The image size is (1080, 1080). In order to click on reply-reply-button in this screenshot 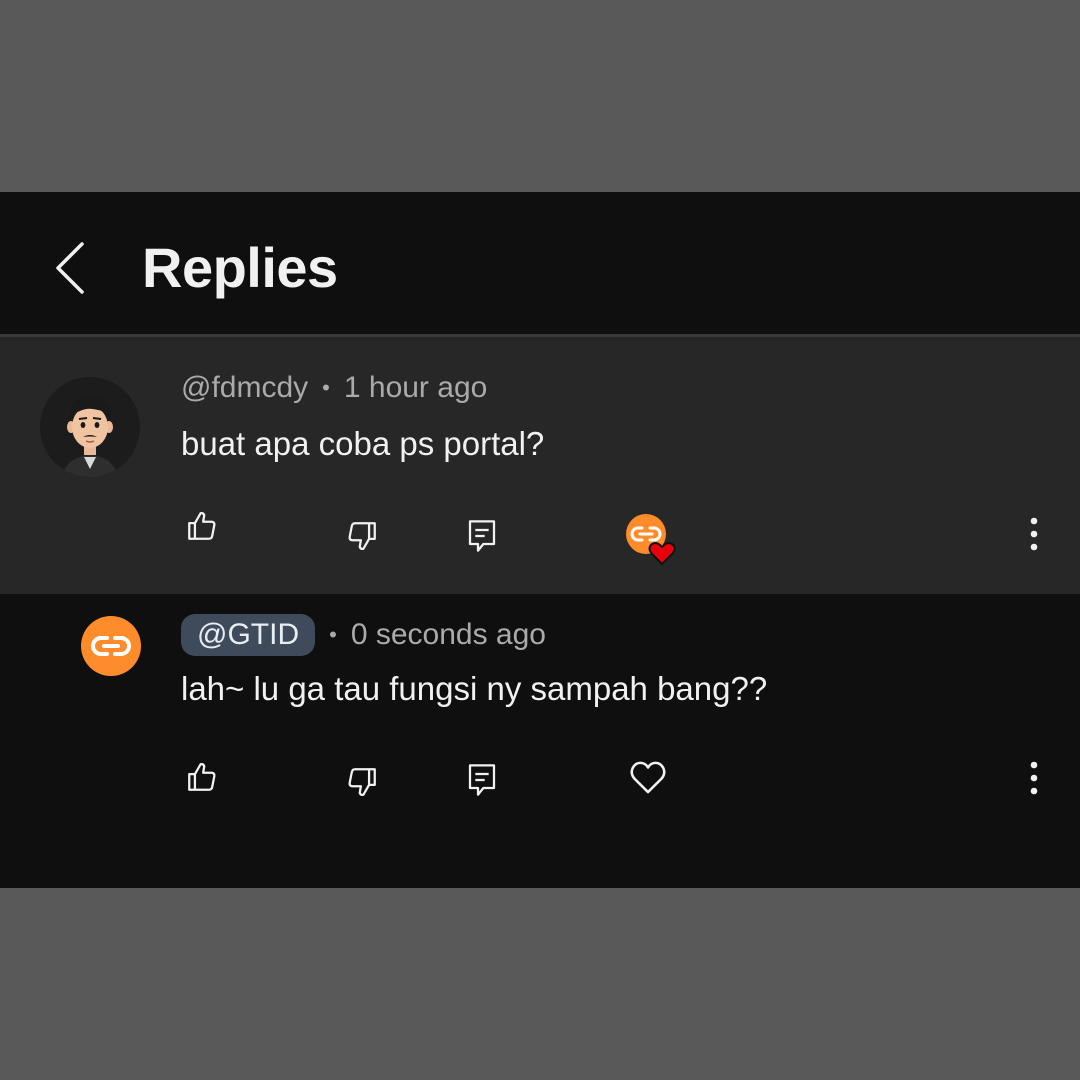, I will do `click(482, 780)`.